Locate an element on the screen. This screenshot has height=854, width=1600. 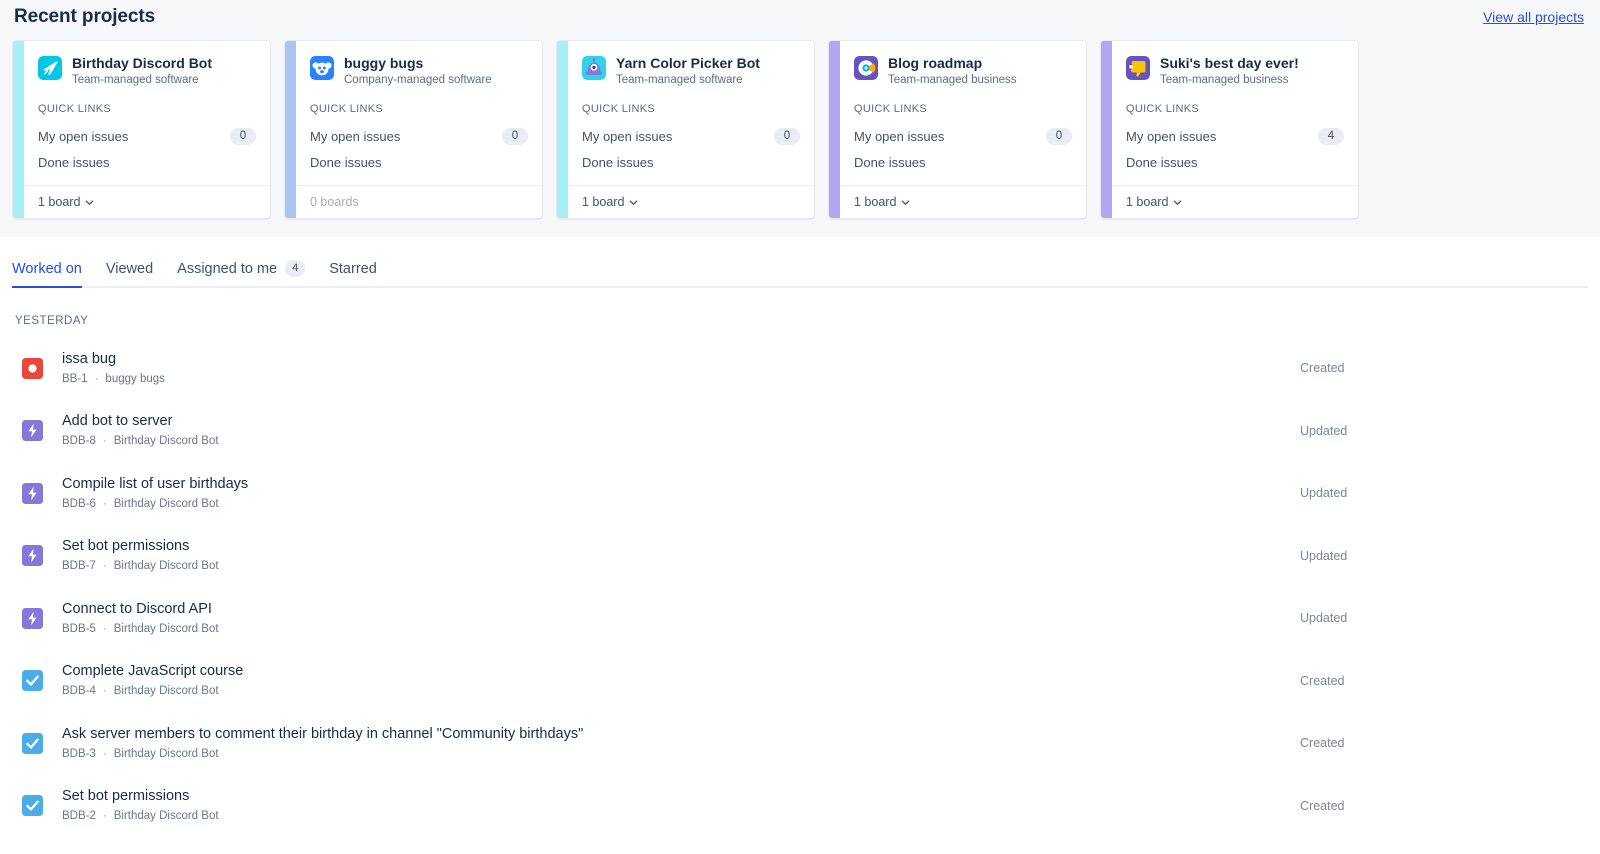
quick-link-count: 0 is located at coordinates (787, 136).